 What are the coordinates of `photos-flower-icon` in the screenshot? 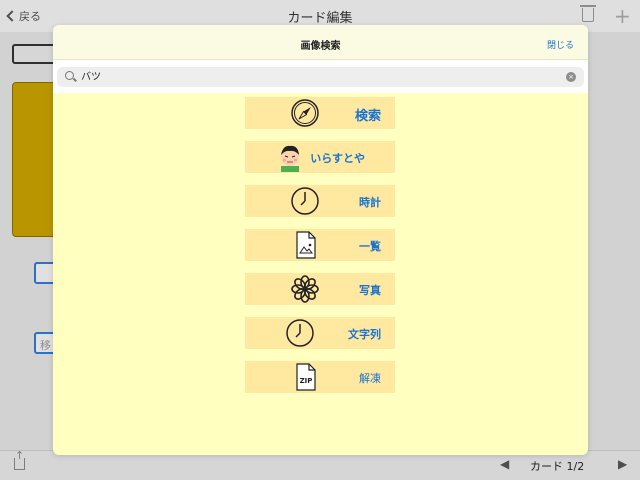 It's located at (305, 289).